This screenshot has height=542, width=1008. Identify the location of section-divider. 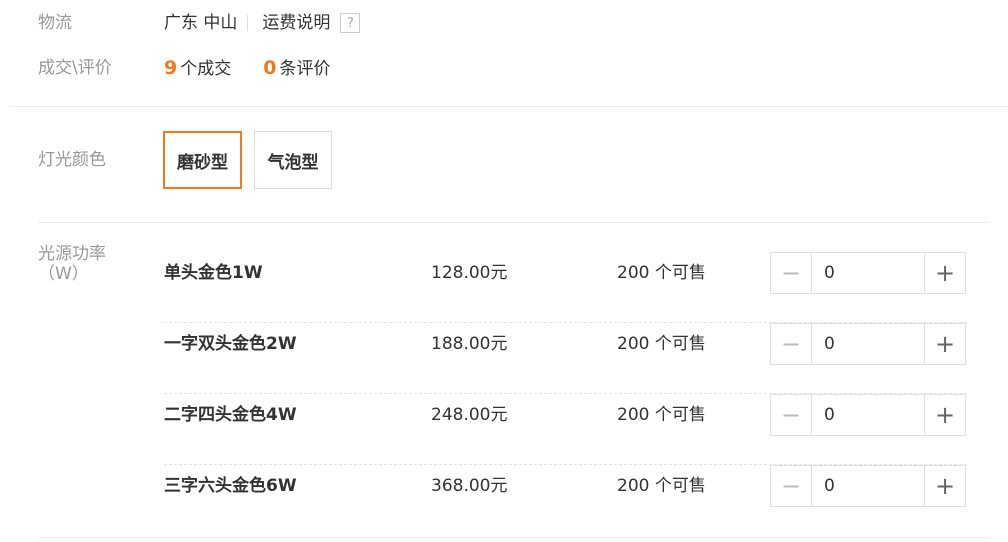
(509, 106).